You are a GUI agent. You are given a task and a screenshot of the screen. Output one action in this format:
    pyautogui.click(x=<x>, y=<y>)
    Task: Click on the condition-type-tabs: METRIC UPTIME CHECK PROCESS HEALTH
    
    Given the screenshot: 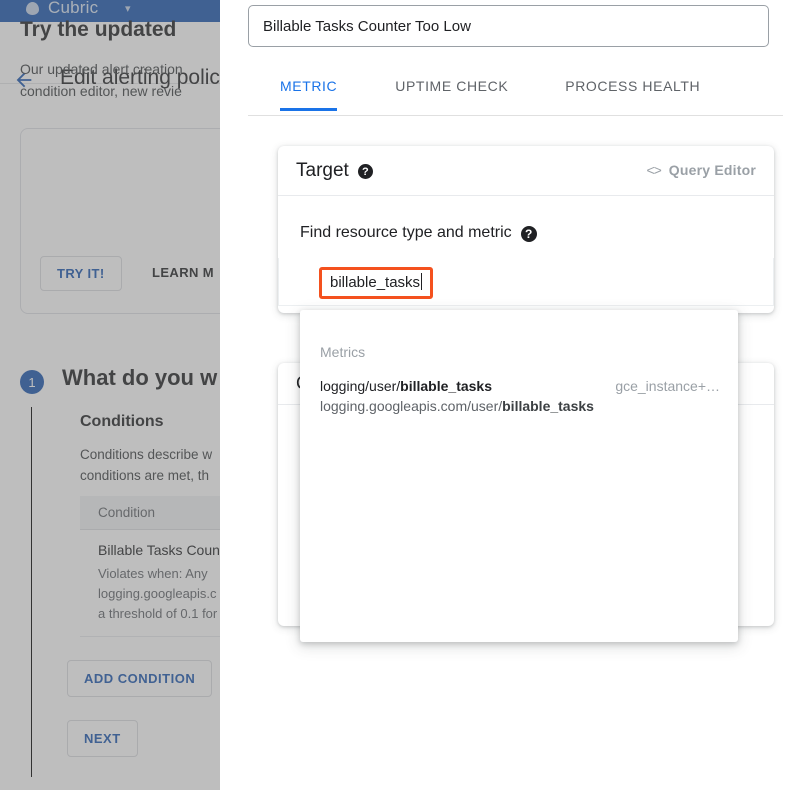 What is the action you would take?
    pyautogui.click(x=515, y=94)
    